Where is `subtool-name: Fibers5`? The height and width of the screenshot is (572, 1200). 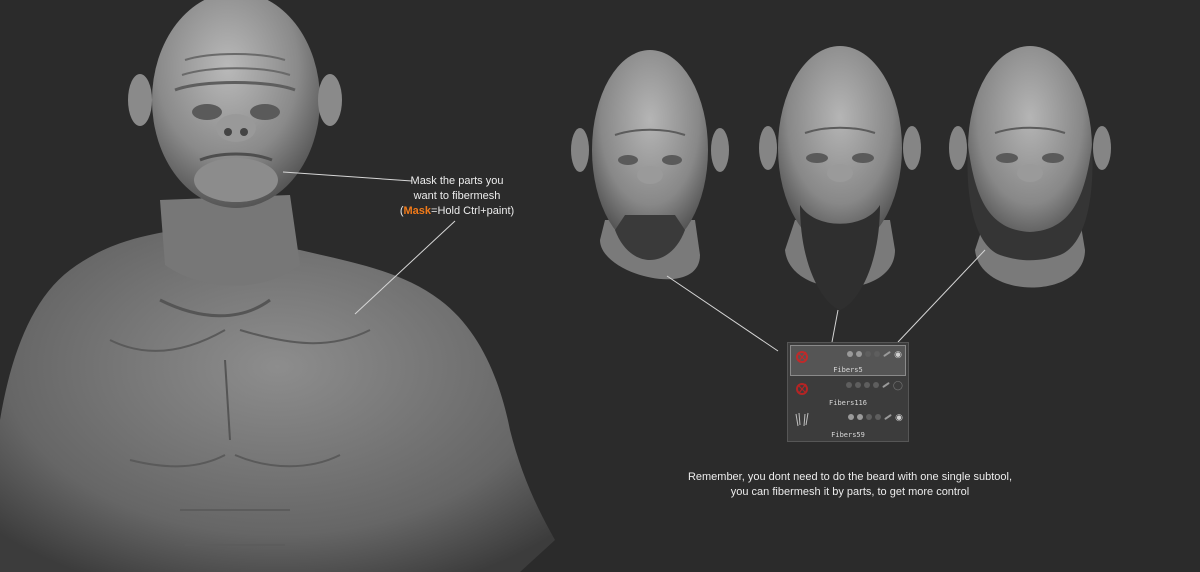 subtool-name: Fibers5 is located at coordinates (848, 370).